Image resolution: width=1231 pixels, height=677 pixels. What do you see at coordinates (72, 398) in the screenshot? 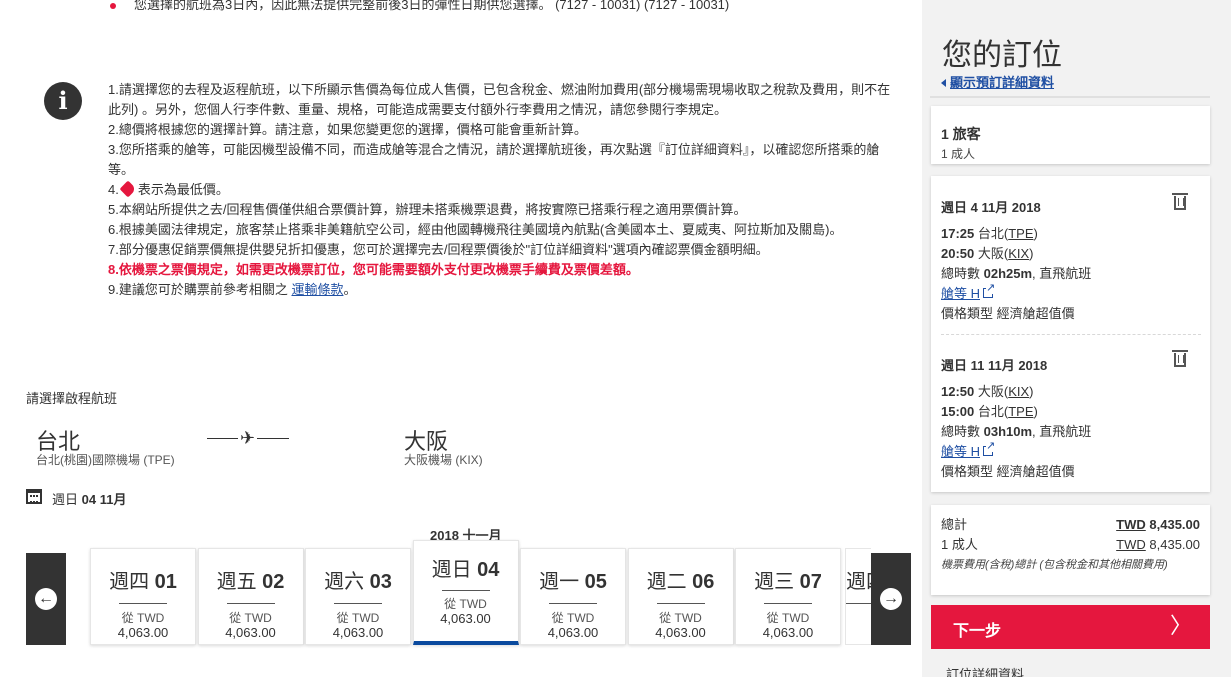
I see `section-title: 請選擇啟程航班` at bounding box center [72, 398].